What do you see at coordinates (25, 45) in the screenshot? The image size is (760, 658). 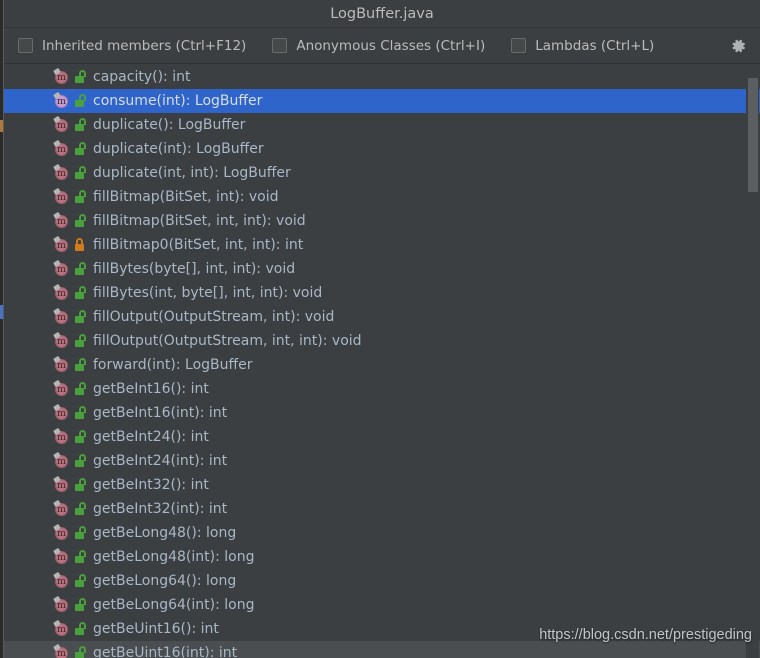 I see `checkbox-inherited-members` at bounding box center [25, 45].